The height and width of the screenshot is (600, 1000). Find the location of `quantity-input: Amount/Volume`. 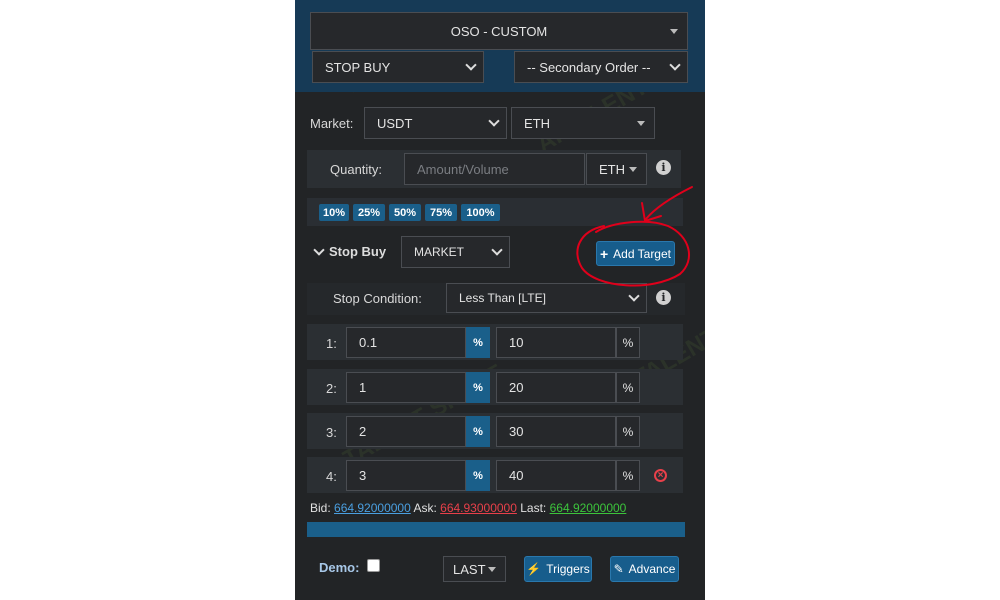

quantity-input: Amount/Volume is located at coordinates (494, 169).